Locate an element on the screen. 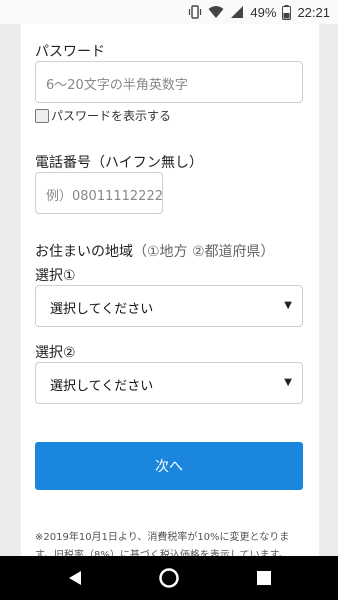  region-label: お住まいの地域（①地方 ②都道府県） is located at coordinates (155, 251).